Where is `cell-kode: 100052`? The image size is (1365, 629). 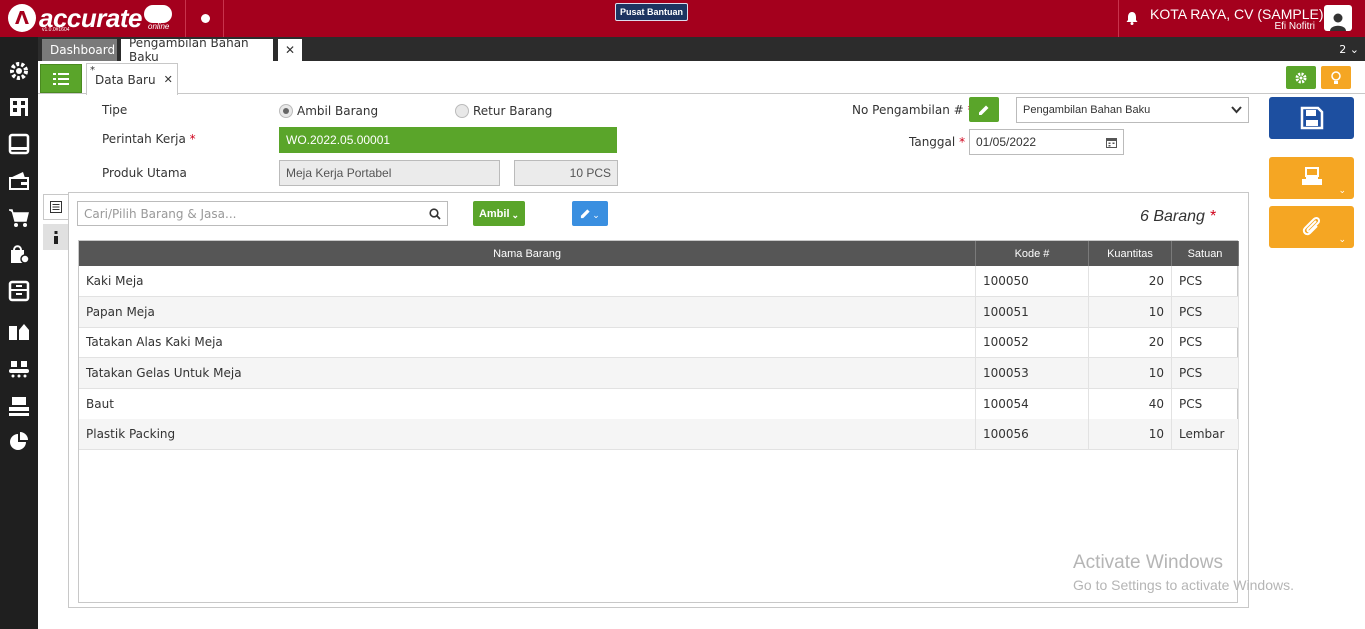 cell-kode: 100052 is located at coordinates (1032, 342).